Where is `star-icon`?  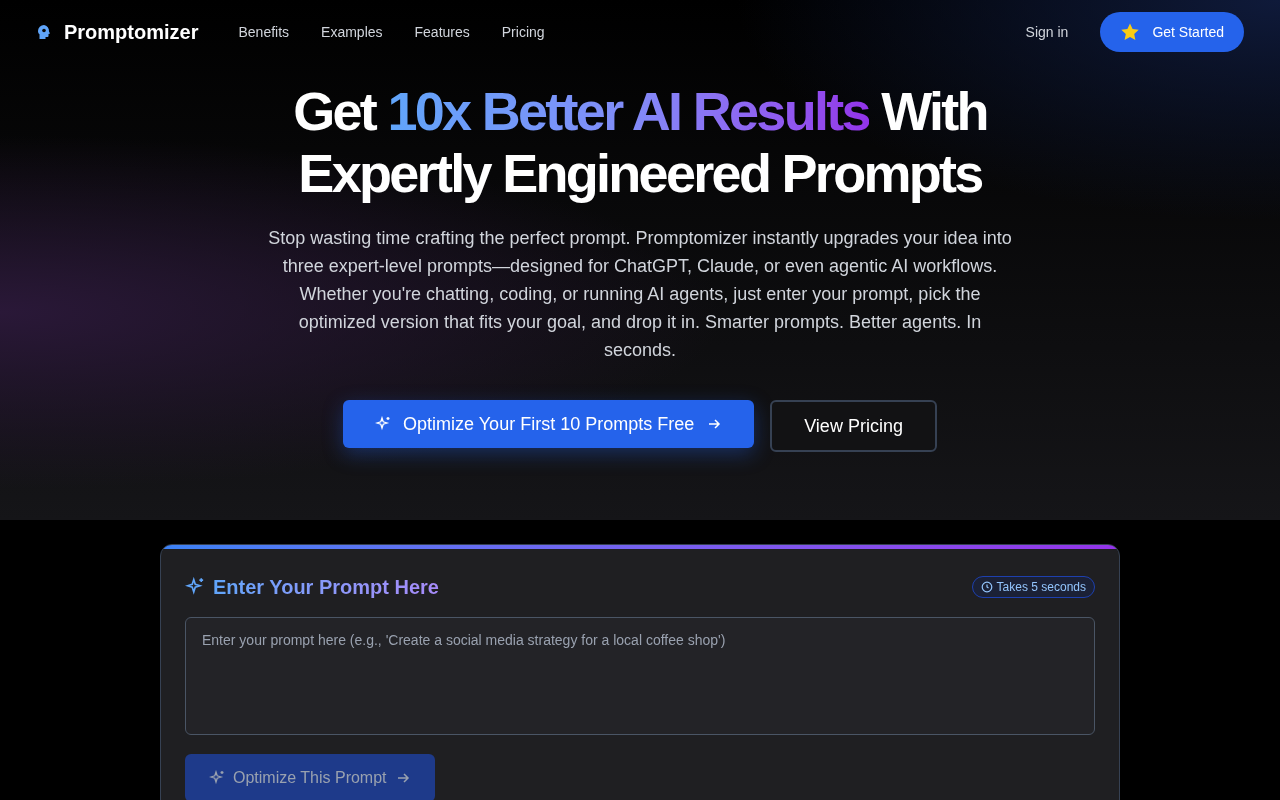 star-icon is located at coordinates (1130, 32).